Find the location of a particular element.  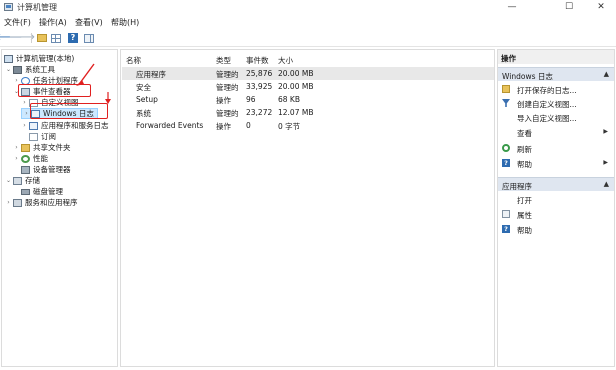

maximize-button: ☐ is located at coordinates (569, 7).